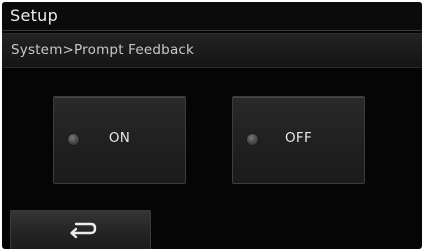 This screenshot has width=434, height=251. Describe the element at coordinates (212, 16) in the screenshot. I see `header-bar: Setup` at that location.